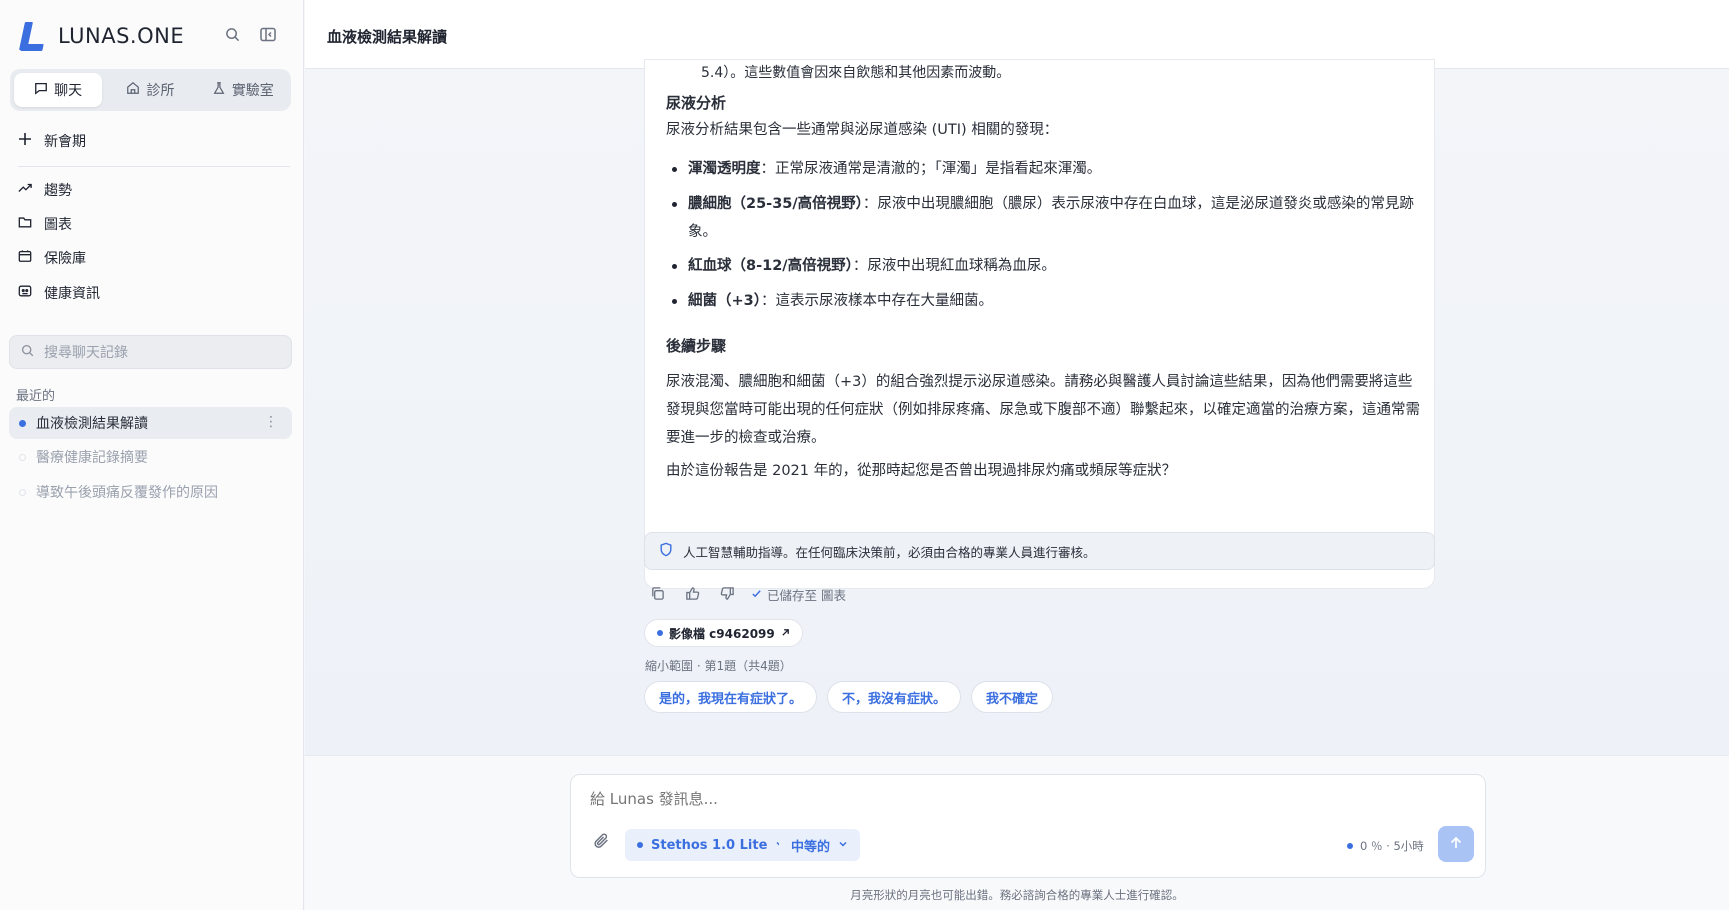  What do you see at coordinates (31, 36) in the screenshot?
I see `lunas-logo-icon` at bounding box center [31, 36].